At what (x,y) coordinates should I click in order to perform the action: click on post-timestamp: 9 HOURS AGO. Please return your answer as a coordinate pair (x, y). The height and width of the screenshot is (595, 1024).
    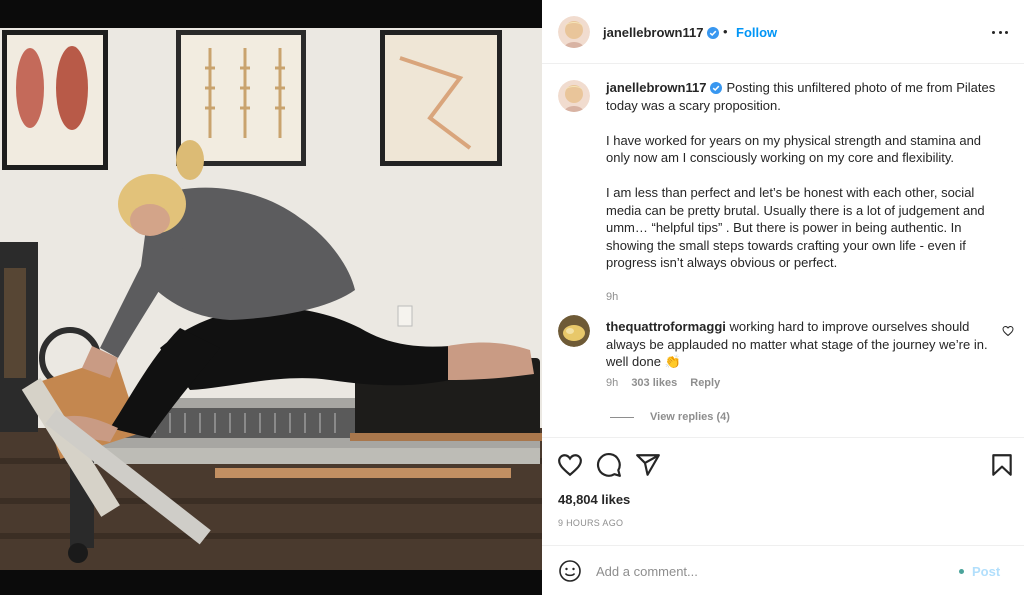
    Looking at the image, I should click on (590, 523).